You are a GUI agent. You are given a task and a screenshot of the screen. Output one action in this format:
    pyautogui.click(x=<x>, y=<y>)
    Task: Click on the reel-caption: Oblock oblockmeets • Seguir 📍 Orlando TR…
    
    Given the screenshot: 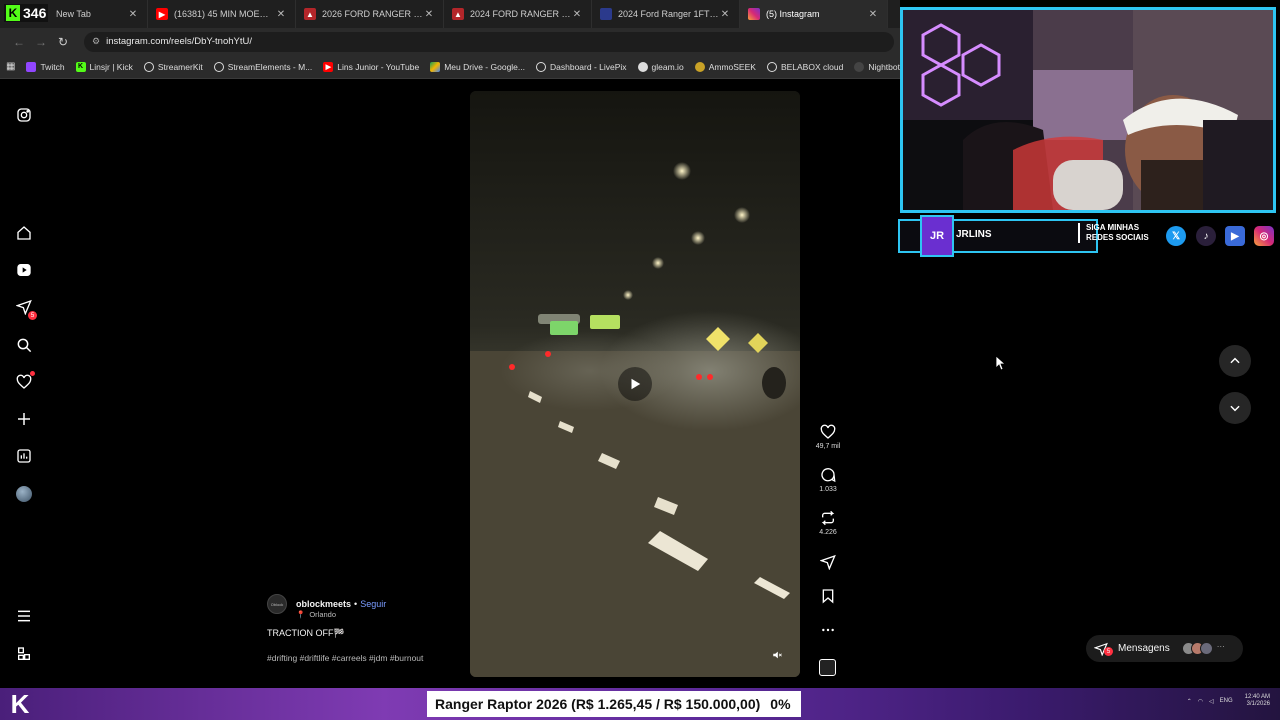 What is the action you would take?
    pyautogui.click(x=367, y=628)
    